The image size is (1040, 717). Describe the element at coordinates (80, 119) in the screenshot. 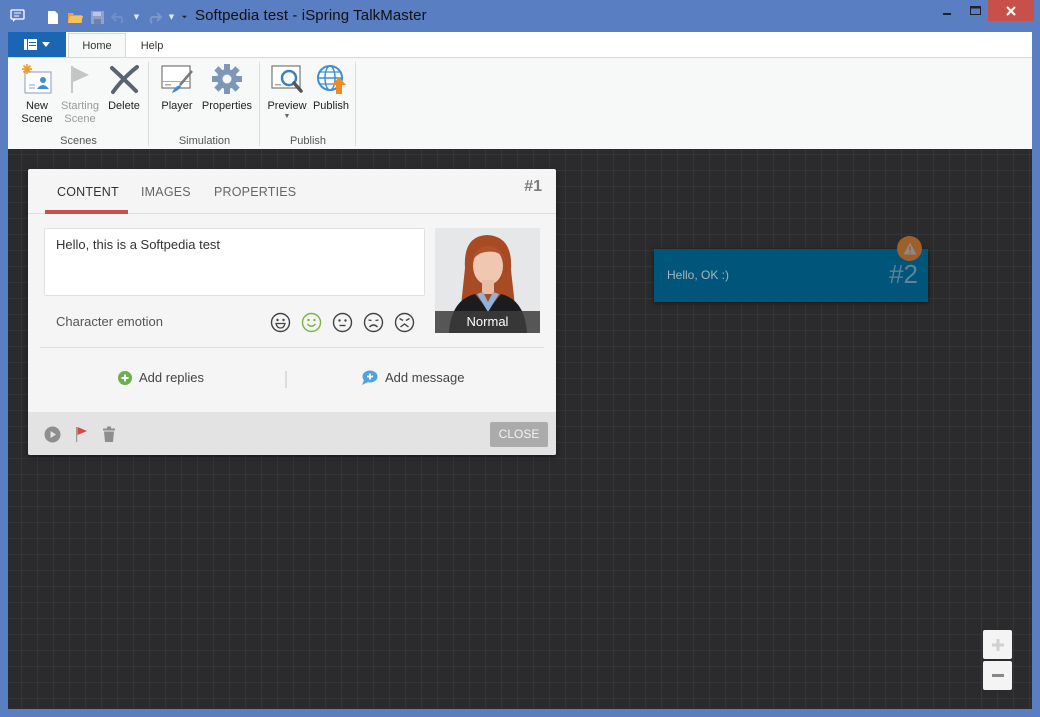

I see `starting-scene-label-2: Scene` at that location.